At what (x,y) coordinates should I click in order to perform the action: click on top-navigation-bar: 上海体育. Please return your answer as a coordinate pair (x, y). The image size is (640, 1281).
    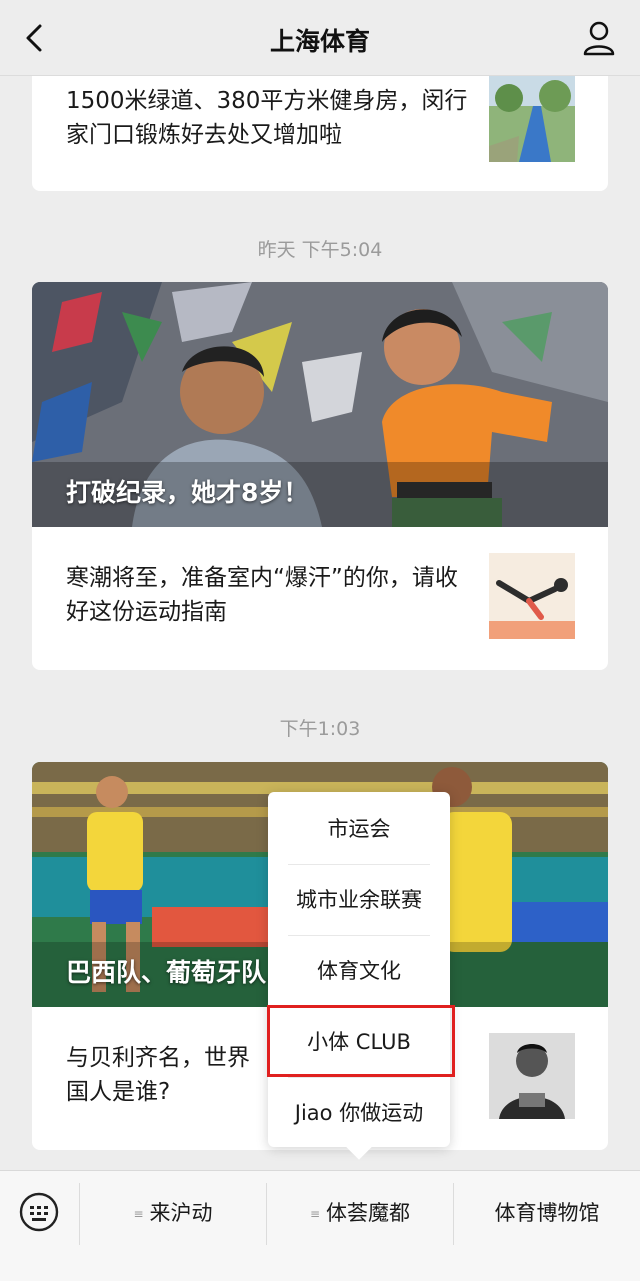
    Looking at the image, I should click on (320, 38).